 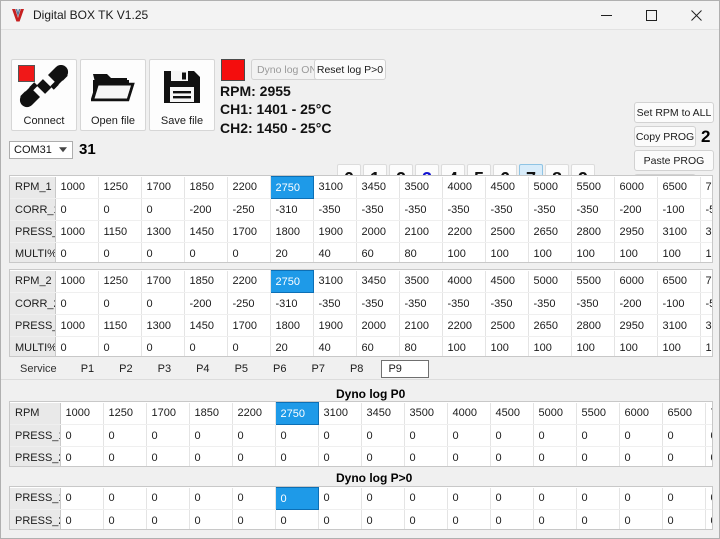 I want to click on minimize-button, so click(x=606, y=15).